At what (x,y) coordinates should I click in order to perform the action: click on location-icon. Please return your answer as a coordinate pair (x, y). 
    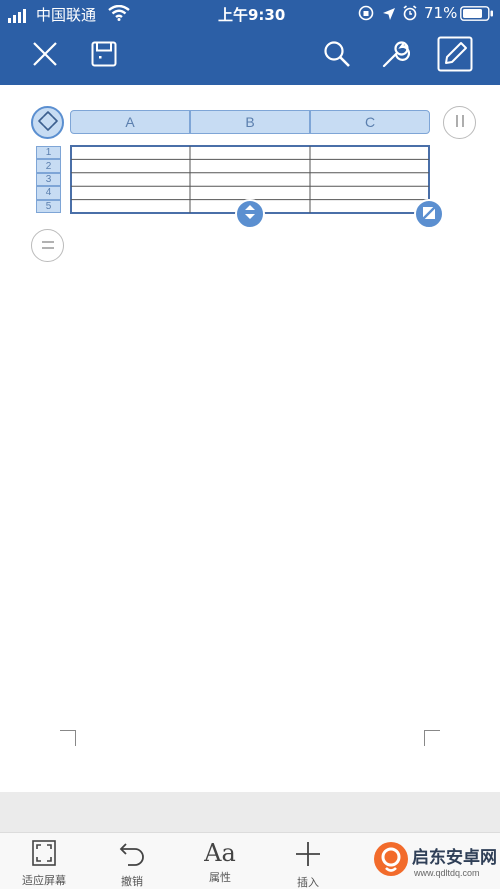
    Looking at the image, I should click on (389, 13).